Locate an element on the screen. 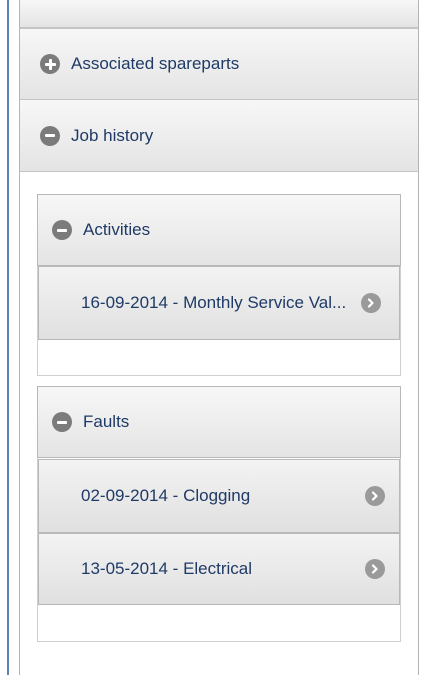  fault-item-clogging: 02-09-2014 - Clogging is located at coordinates (219, 496).